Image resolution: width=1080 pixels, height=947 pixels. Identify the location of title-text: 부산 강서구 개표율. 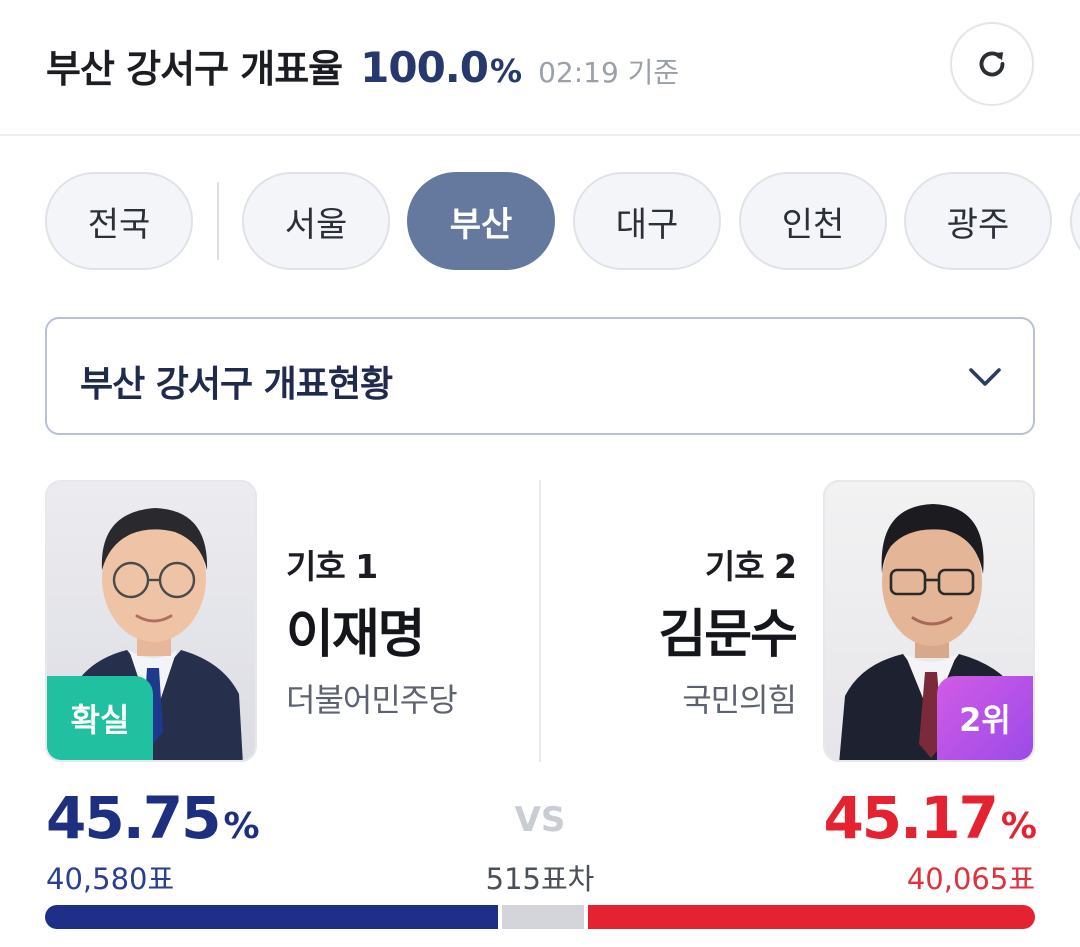
(194, 69).